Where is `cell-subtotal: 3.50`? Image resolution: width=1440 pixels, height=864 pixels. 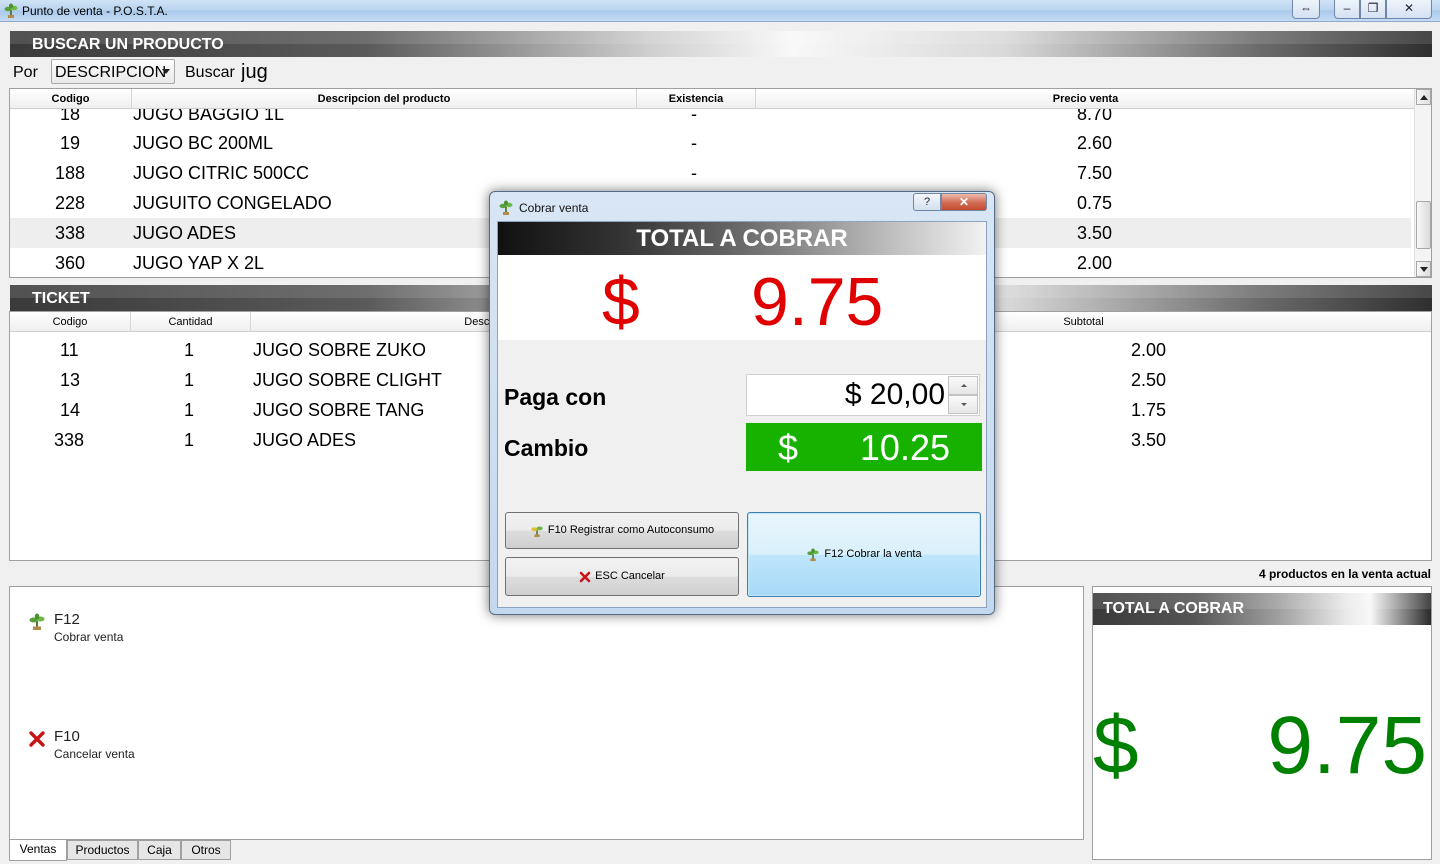 cell-subtotal: 3.50 is located at coordinates (1149, 440).